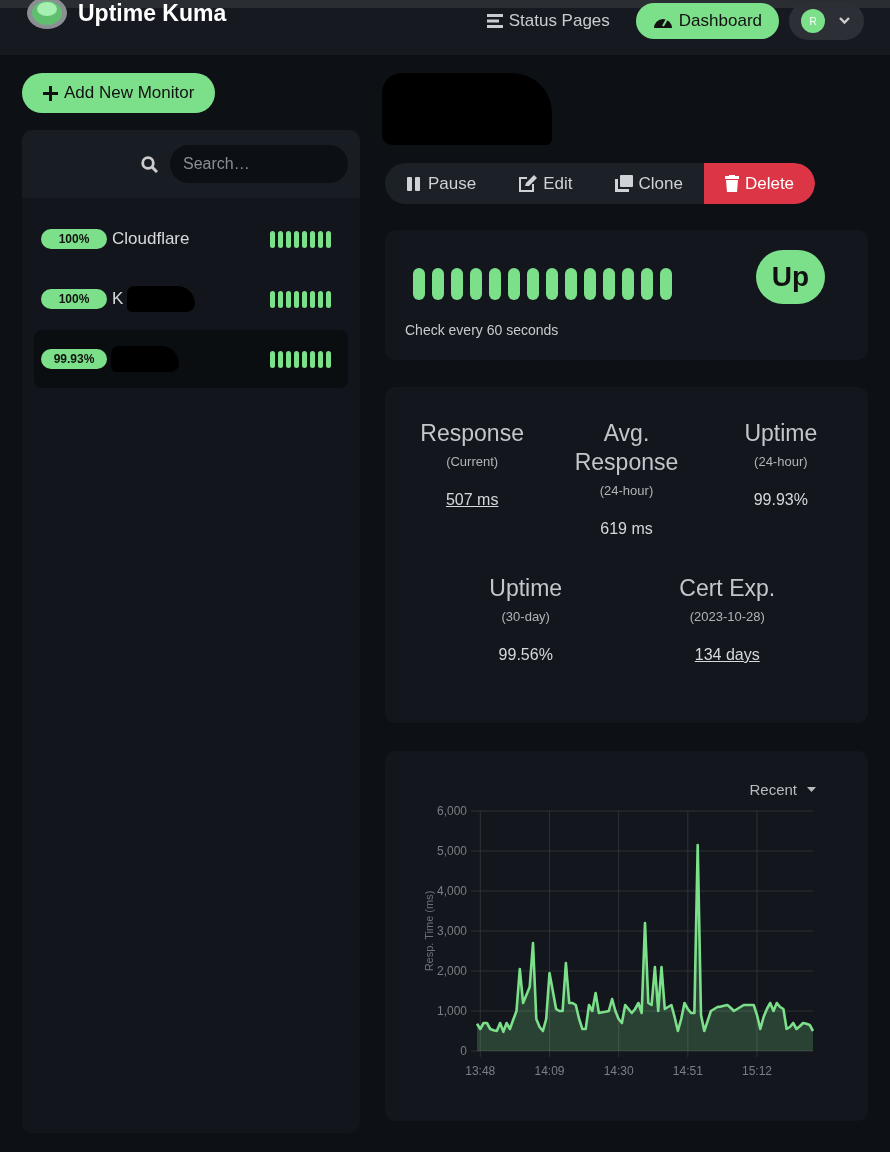 The width and height of the screenshot is (890, 1152). I want to click on caret-icon, so click(811, 789).